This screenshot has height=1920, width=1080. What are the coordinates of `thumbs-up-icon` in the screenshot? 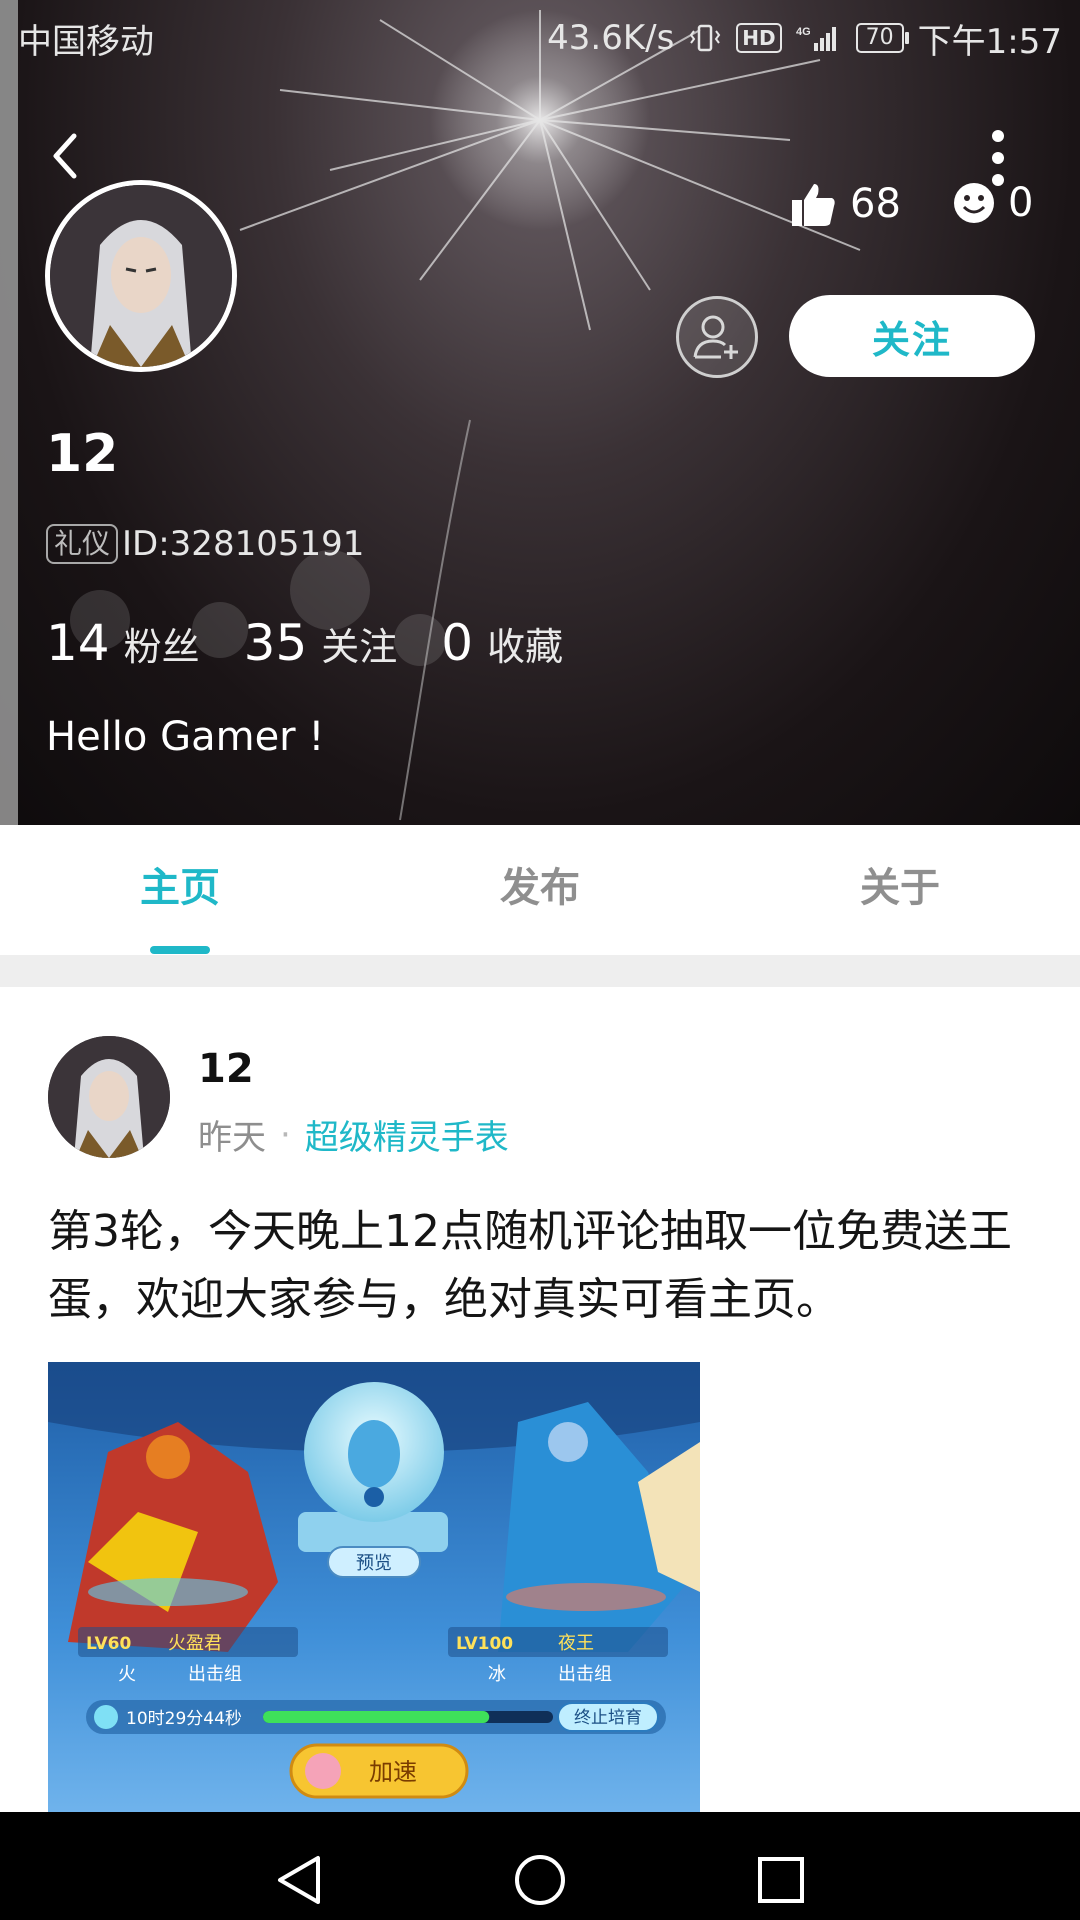 It's located at (813, 205).